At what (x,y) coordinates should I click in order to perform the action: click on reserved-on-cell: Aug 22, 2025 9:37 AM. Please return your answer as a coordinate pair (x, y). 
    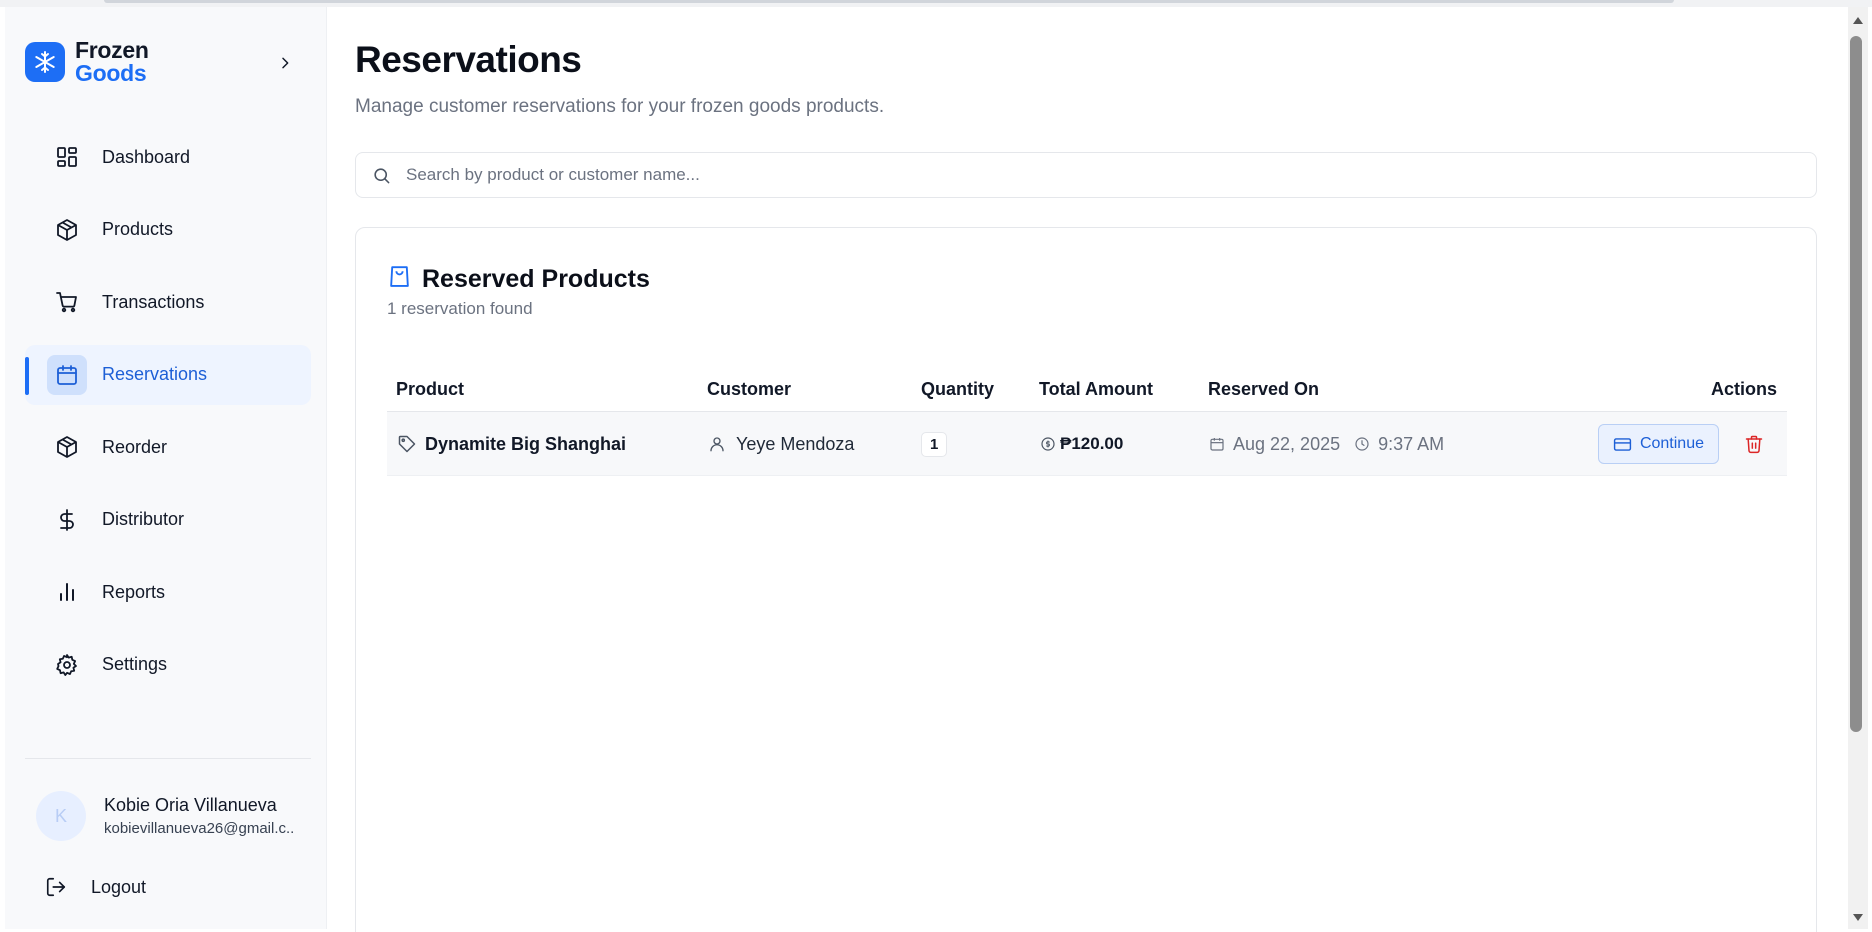
    Looking at the image, I should click on (1326, 444).